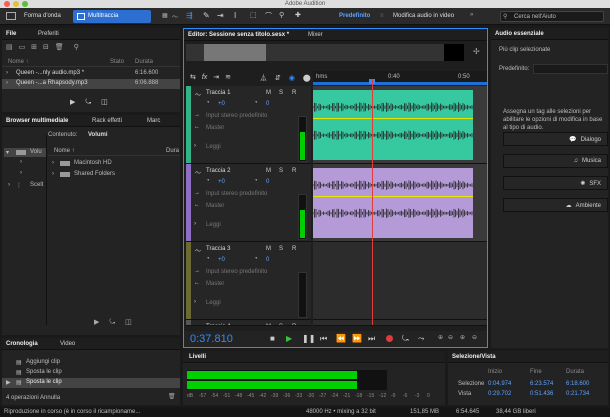  I want to click on play-icon: ▶, so click(72, 102).